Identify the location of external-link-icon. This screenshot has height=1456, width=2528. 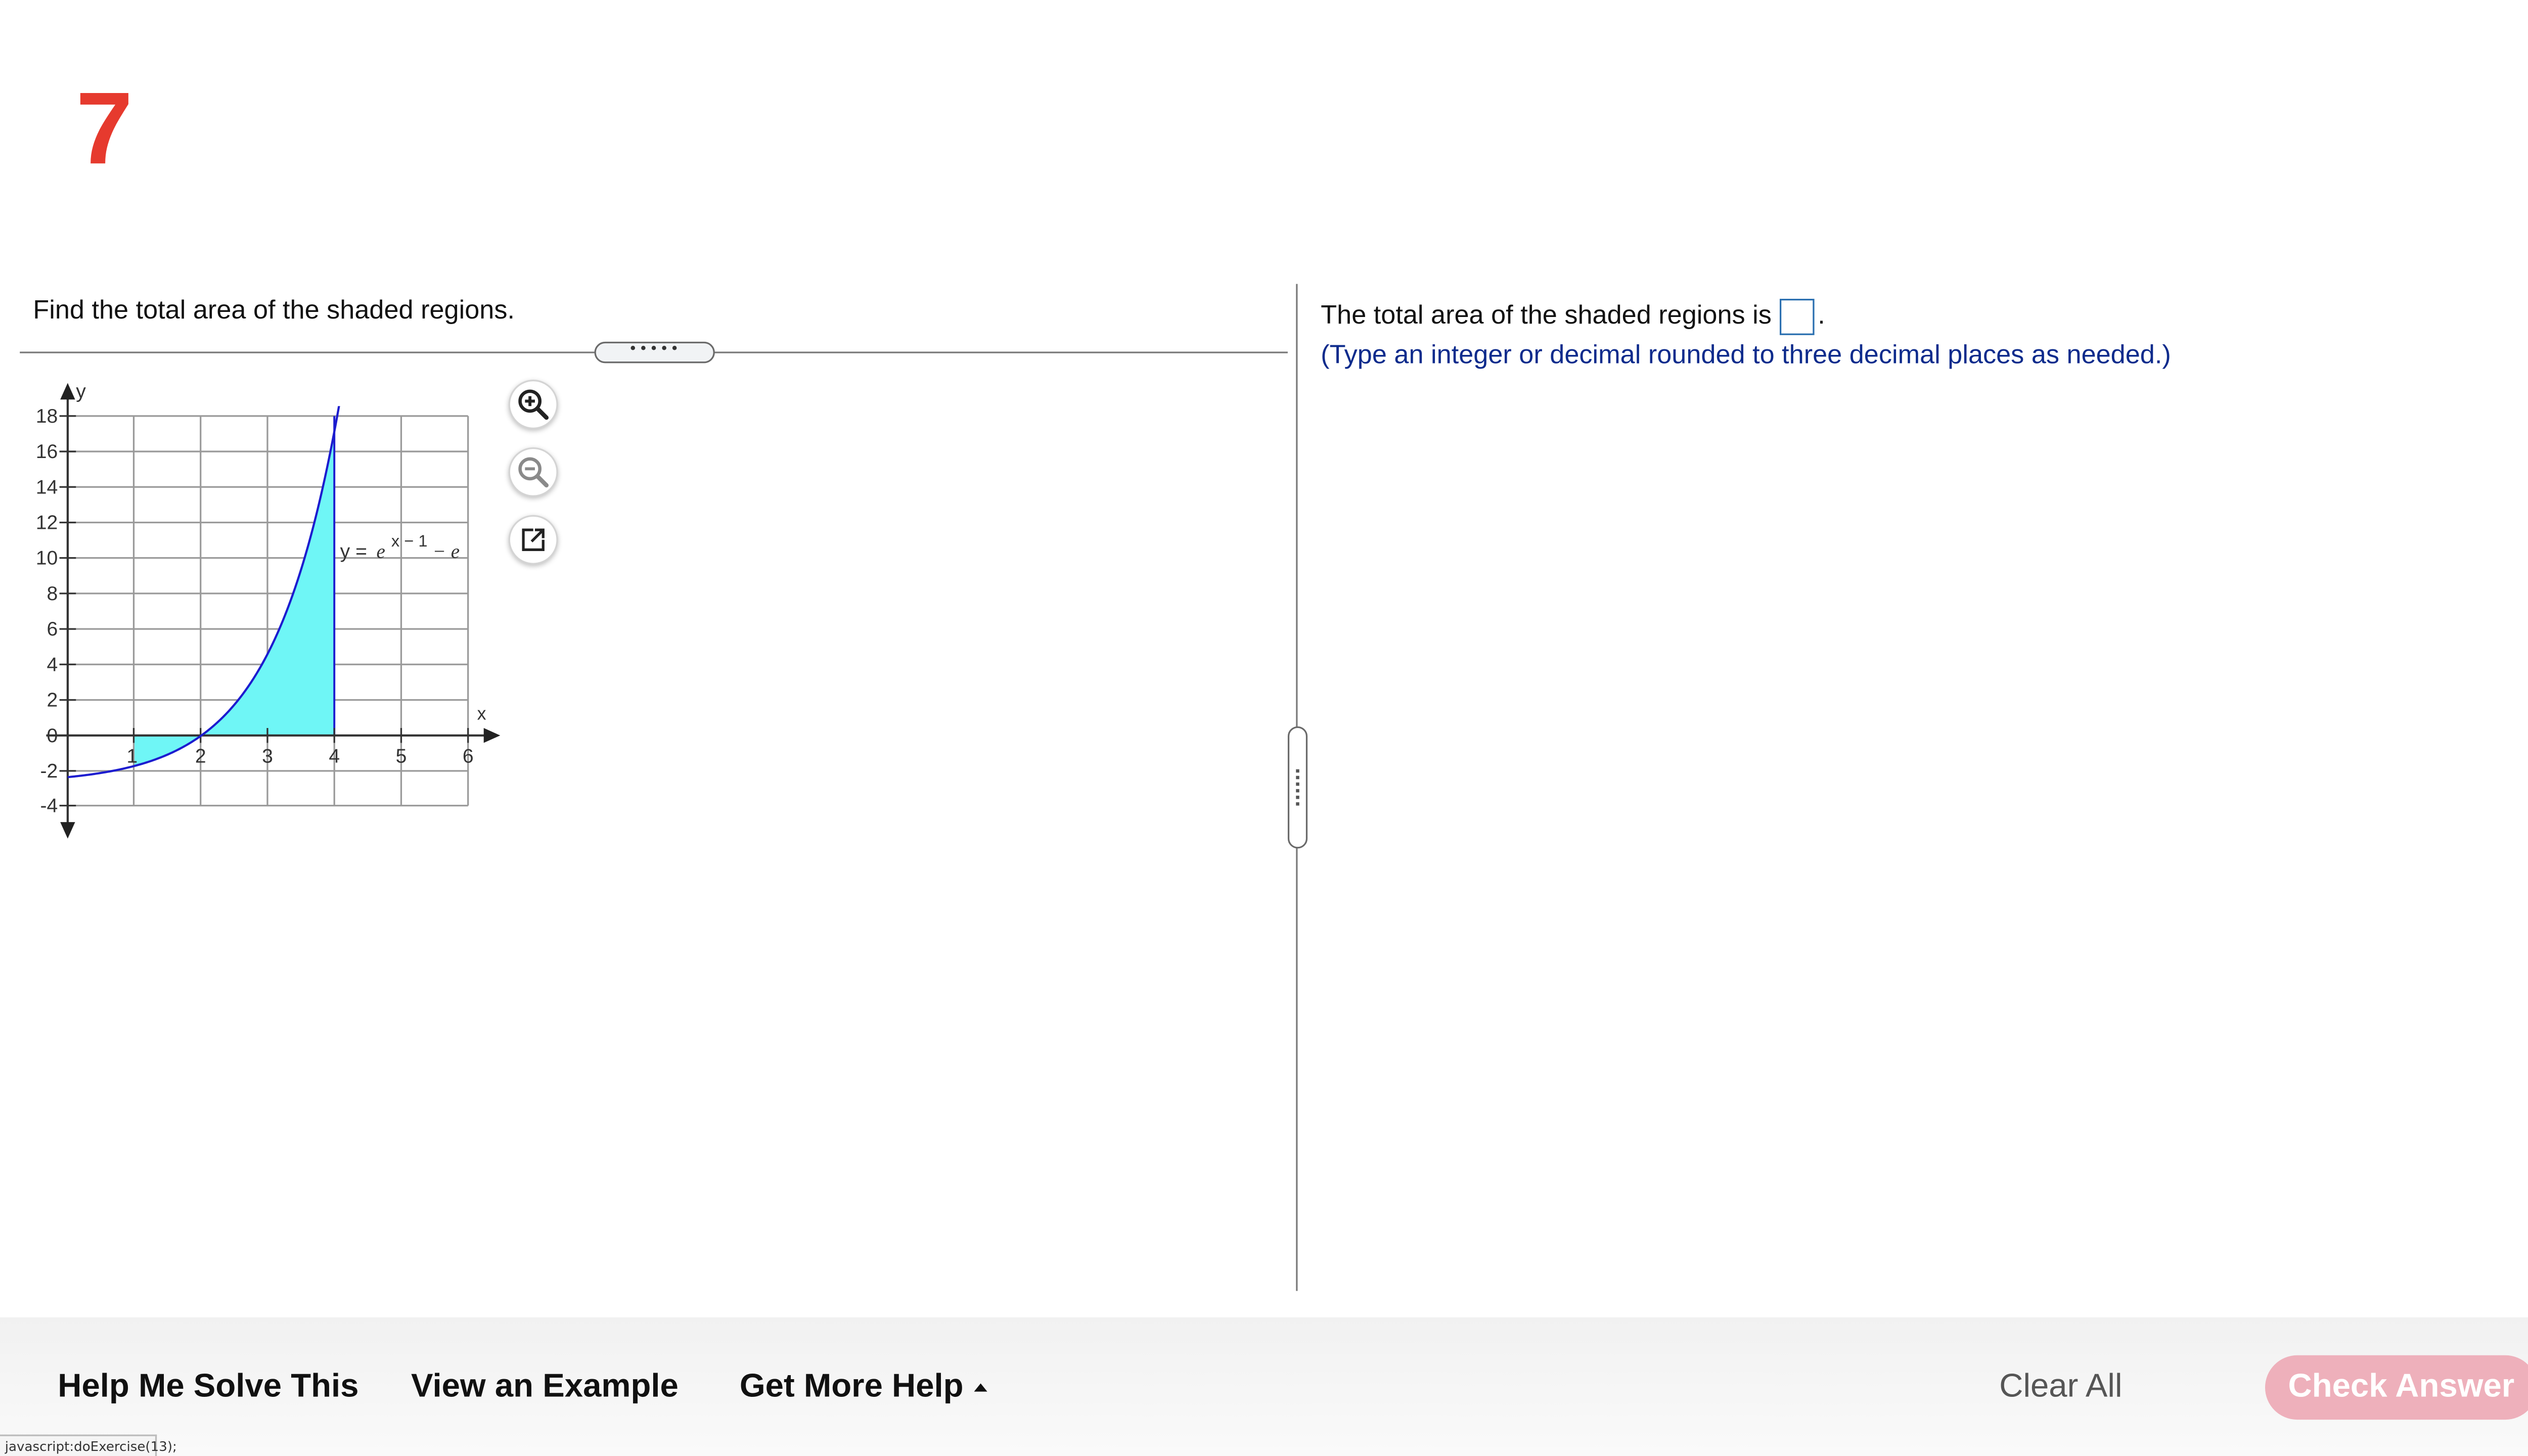
(534, 539).